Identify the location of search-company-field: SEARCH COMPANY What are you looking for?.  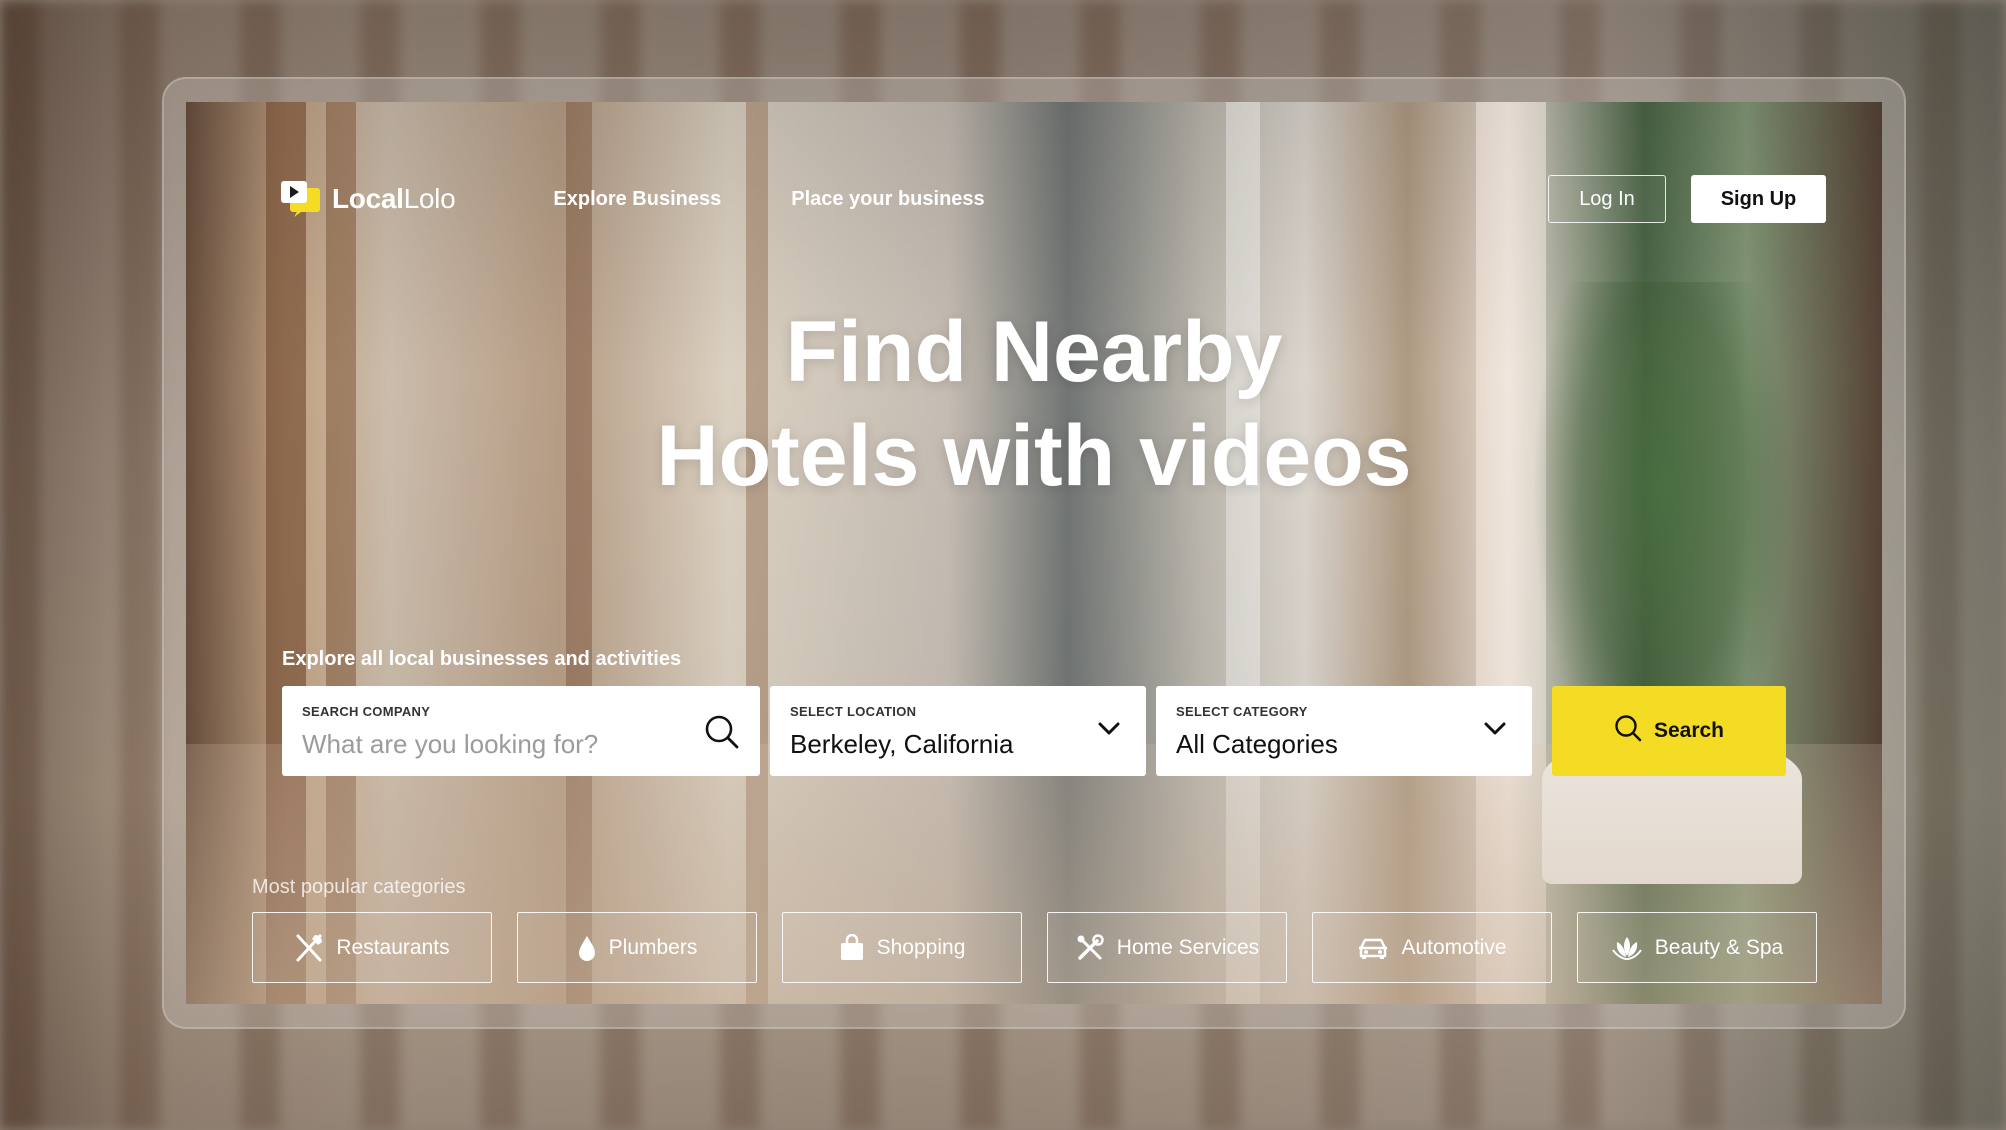
(521, 731).